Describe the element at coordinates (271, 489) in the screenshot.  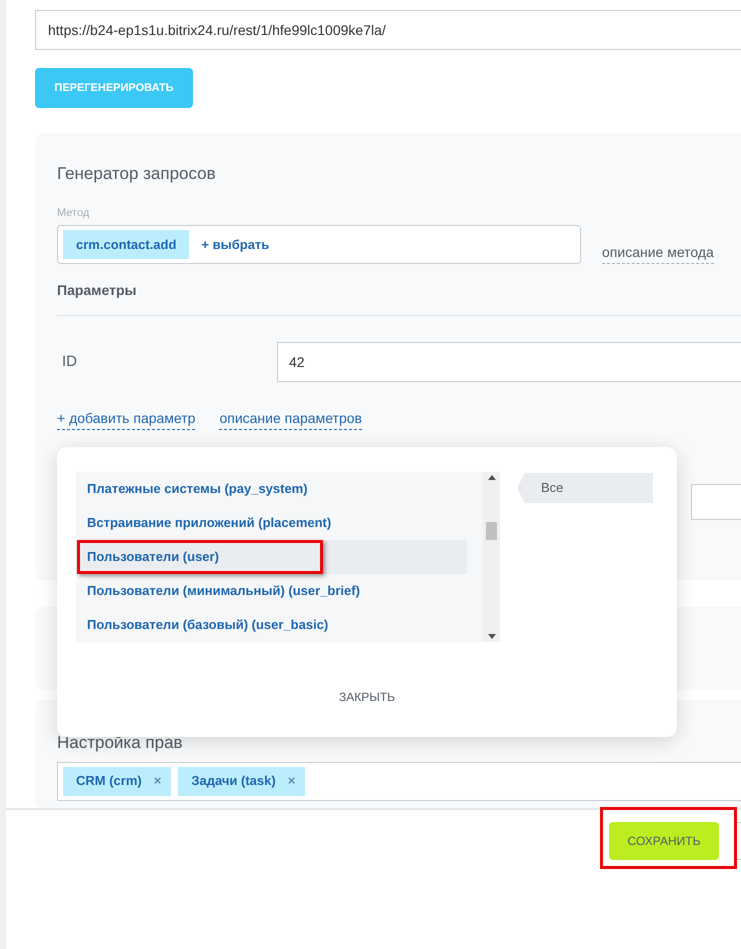
I see `scope-item: Платежные системы (pay_system)` at that location.